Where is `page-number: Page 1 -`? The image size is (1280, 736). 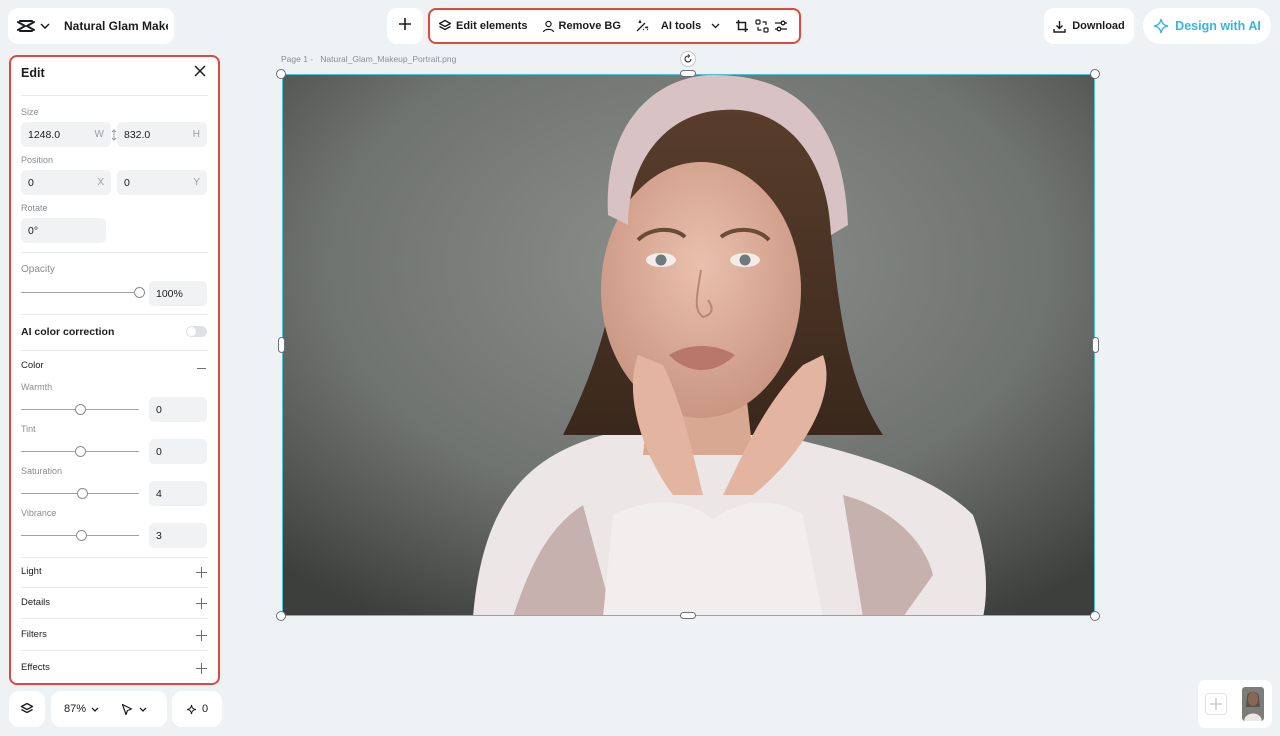 page-number: Page 1 - is located at coordinates (297, 59).